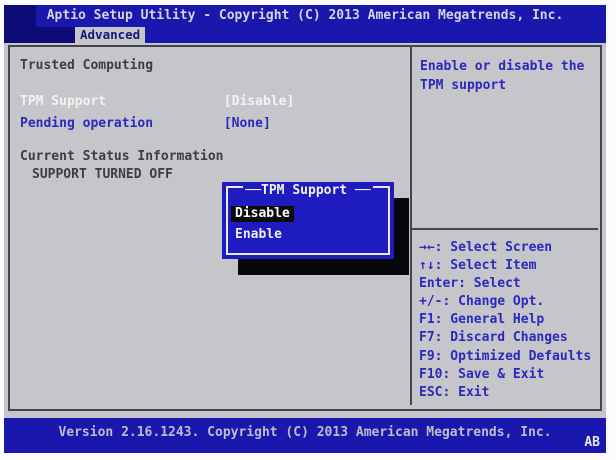  Describe the element at coordinates (39, 35) in the screenshot. I see `menubar-dark-patch` at that location.